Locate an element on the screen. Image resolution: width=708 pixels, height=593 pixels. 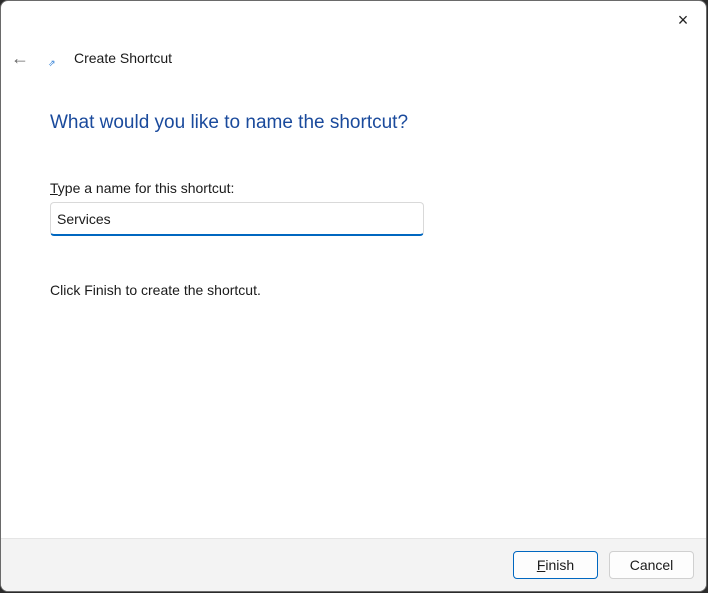
close-button: × is located at coordinates (683, 20).